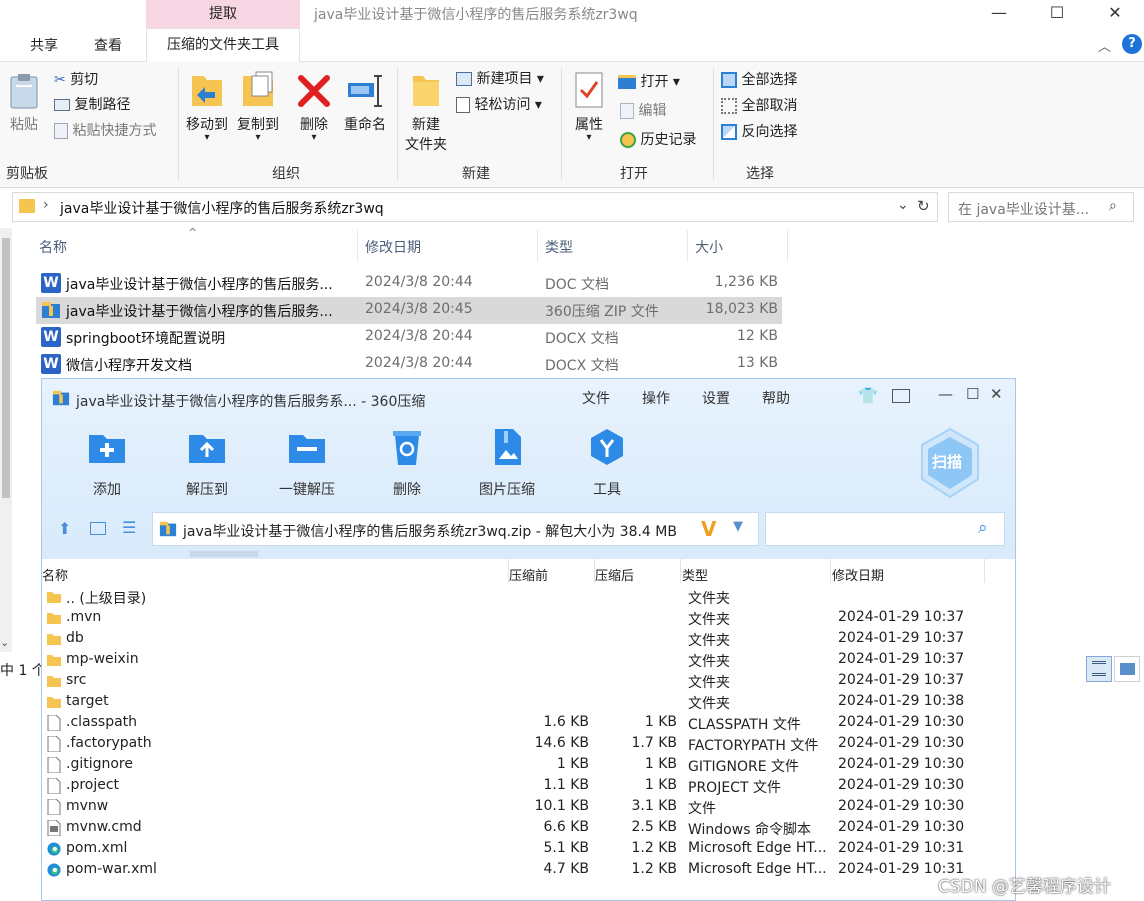  Describe the element at coordinates (923, 206) in the screenshot. I see `refresh-icon: ↻` at that location.